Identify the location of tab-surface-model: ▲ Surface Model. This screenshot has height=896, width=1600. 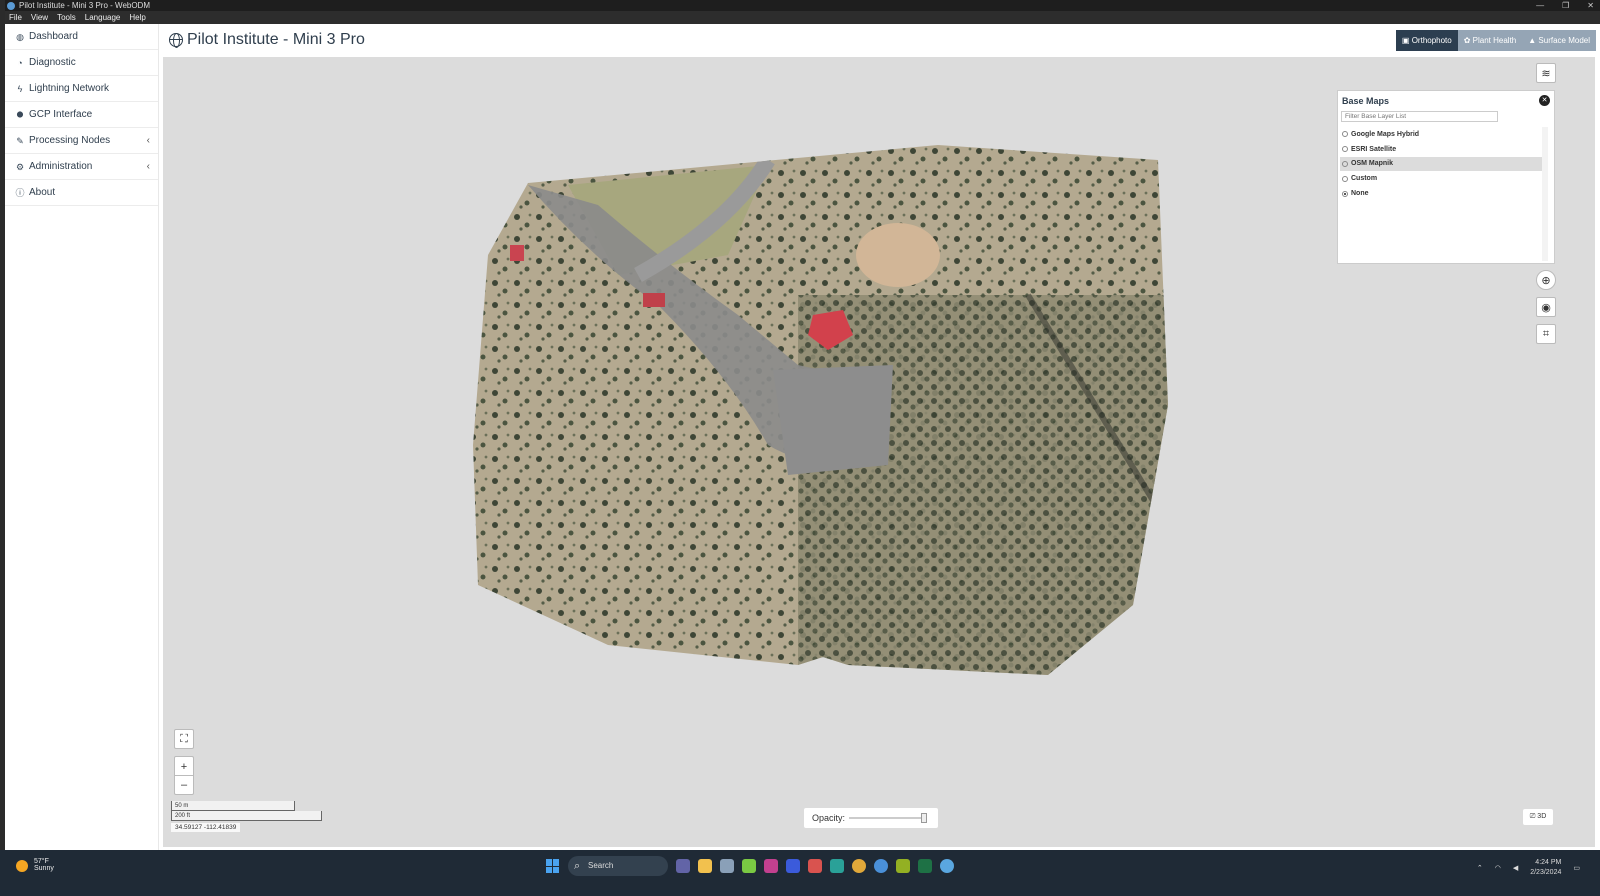
(1559, 40).